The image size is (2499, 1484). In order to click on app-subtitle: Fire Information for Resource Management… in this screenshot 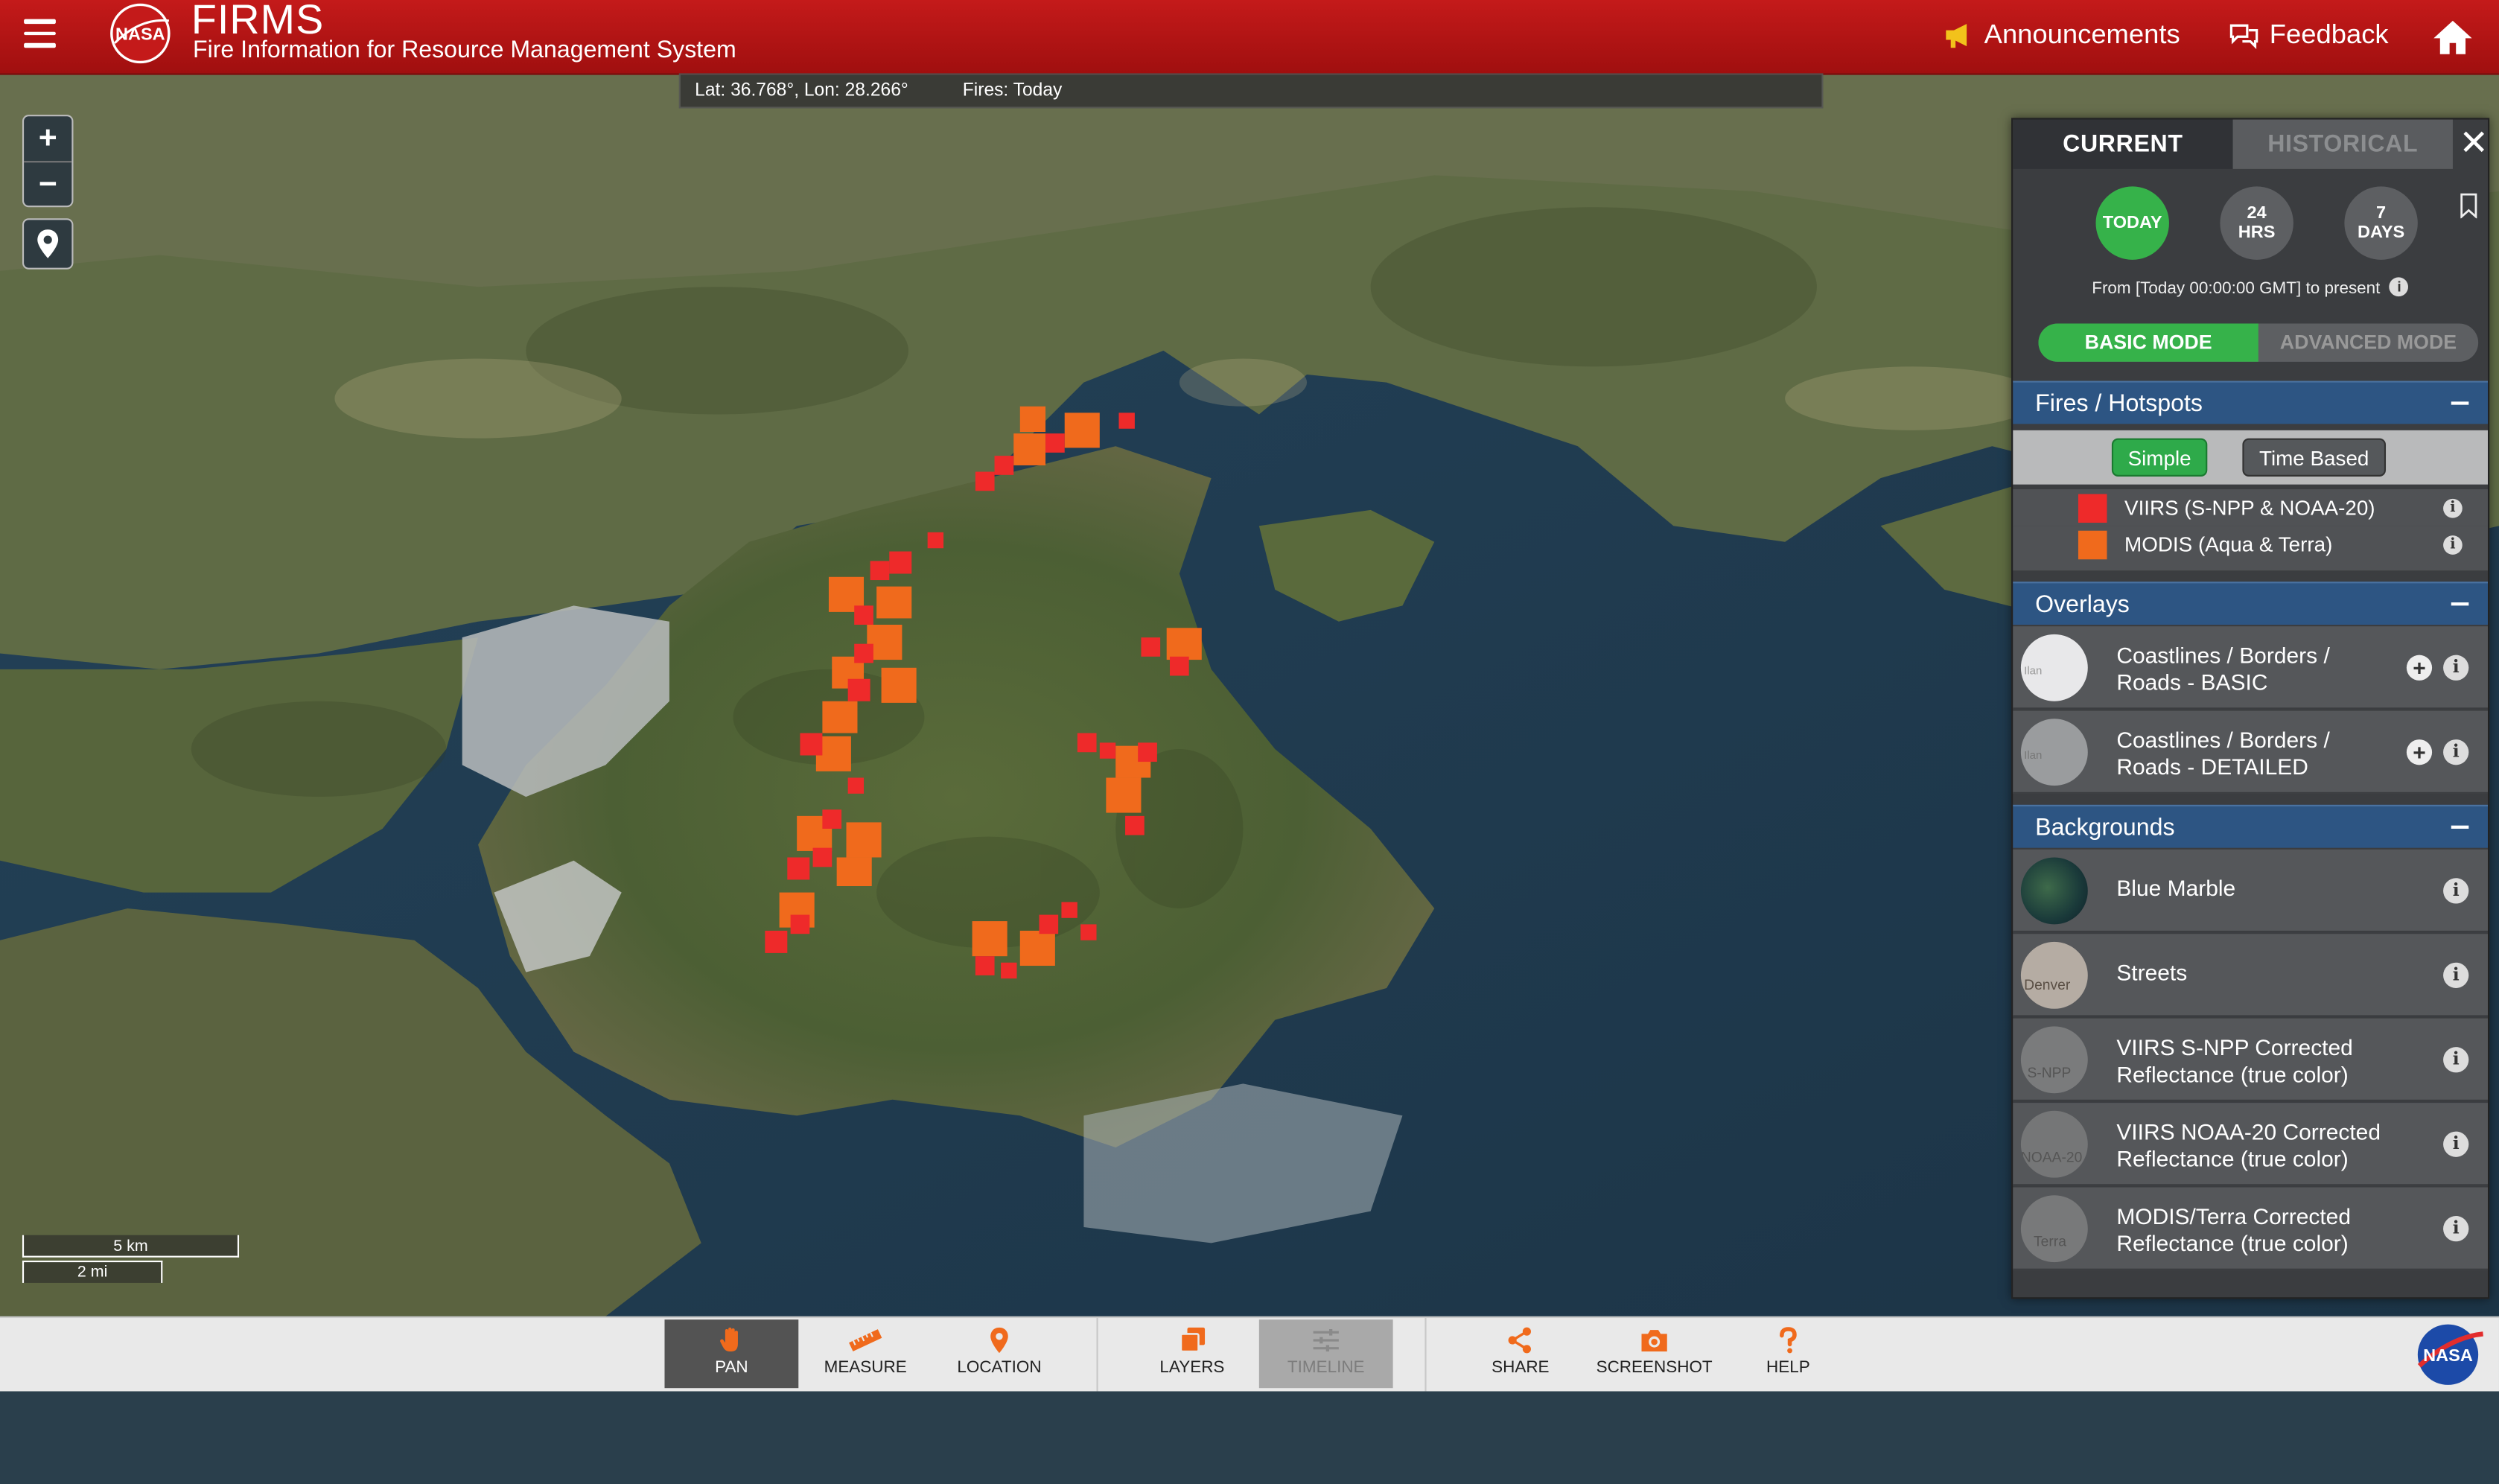, I will do `click(464, 50)`.